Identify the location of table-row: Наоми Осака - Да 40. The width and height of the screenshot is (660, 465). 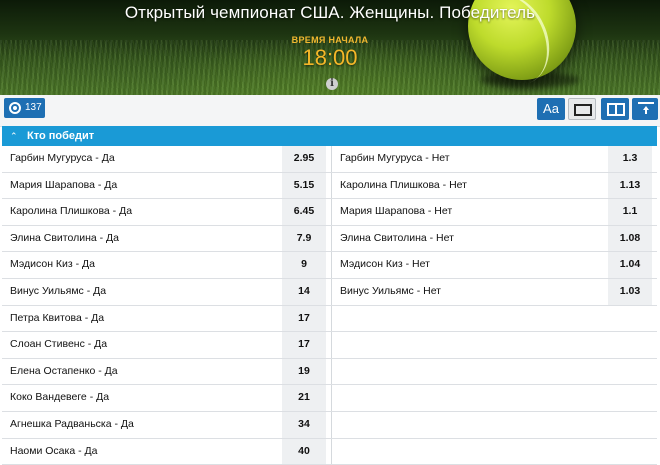
(329, 451).